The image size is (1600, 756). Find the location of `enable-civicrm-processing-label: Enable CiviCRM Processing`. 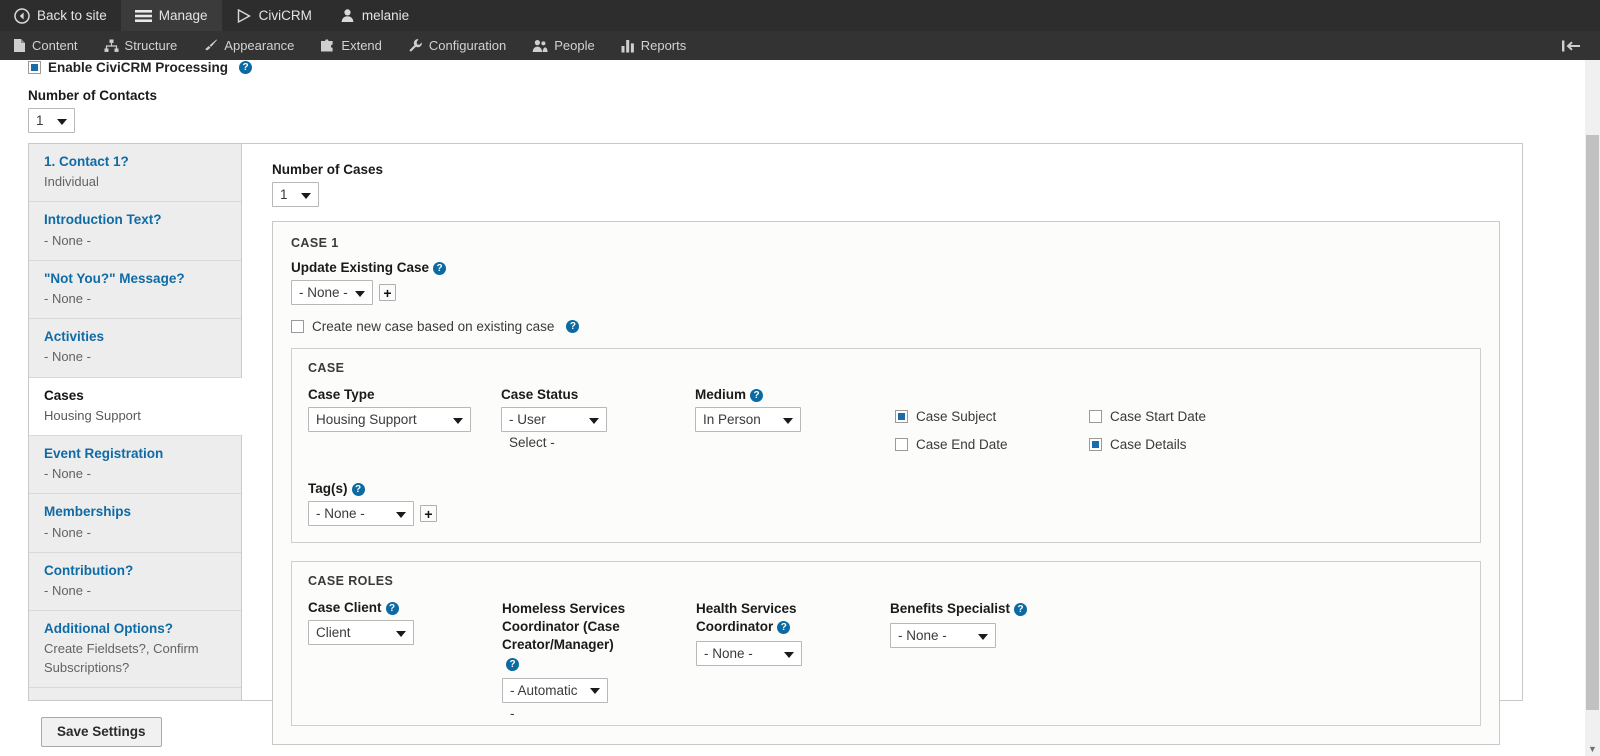

enable-civicrm-processing-label: Enable CiviCRM Processing is located at coordinates (138, 67).